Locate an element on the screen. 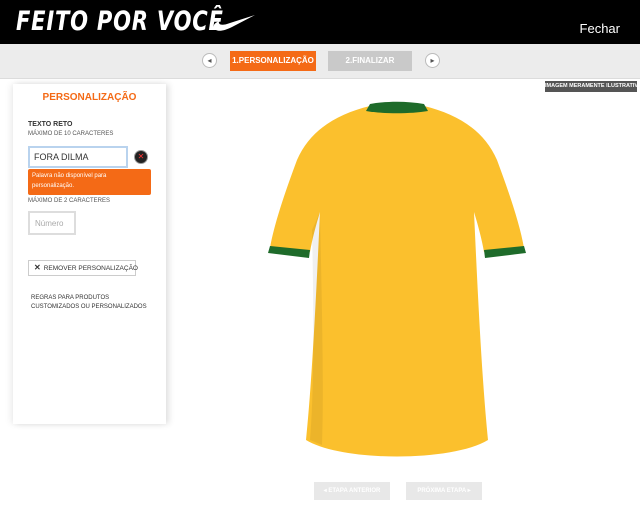 The width and height of the screenshot is (640, 510). previous-step-button: ◂ ETAPA ANTERIOR is located at coordinates (352, 491).